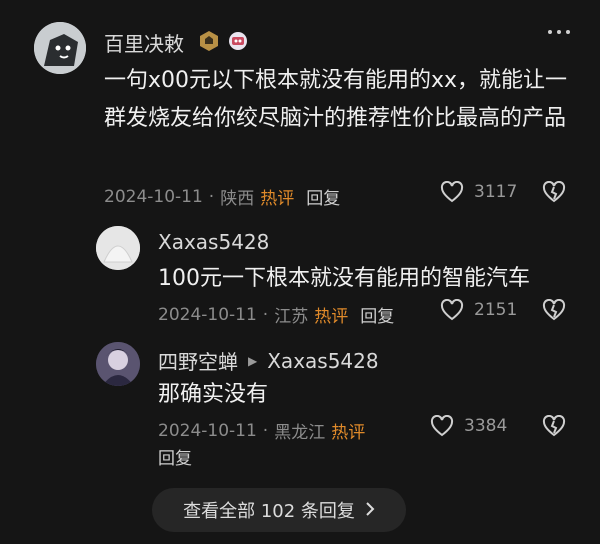 Image resolution: width=600 pixels, height=544 pixels. I want to click on like-count: 3117, so click(496, 192).